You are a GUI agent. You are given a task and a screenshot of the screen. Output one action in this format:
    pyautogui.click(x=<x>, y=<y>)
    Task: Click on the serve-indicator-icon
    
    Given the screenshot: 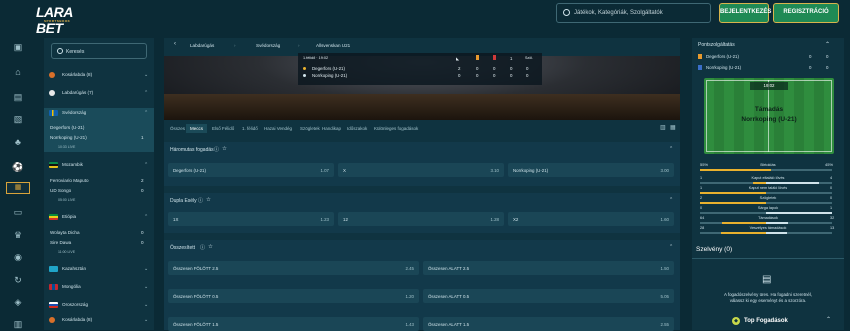 What is the action you would take?
    pyautogui.click(x=304, y=68)
    